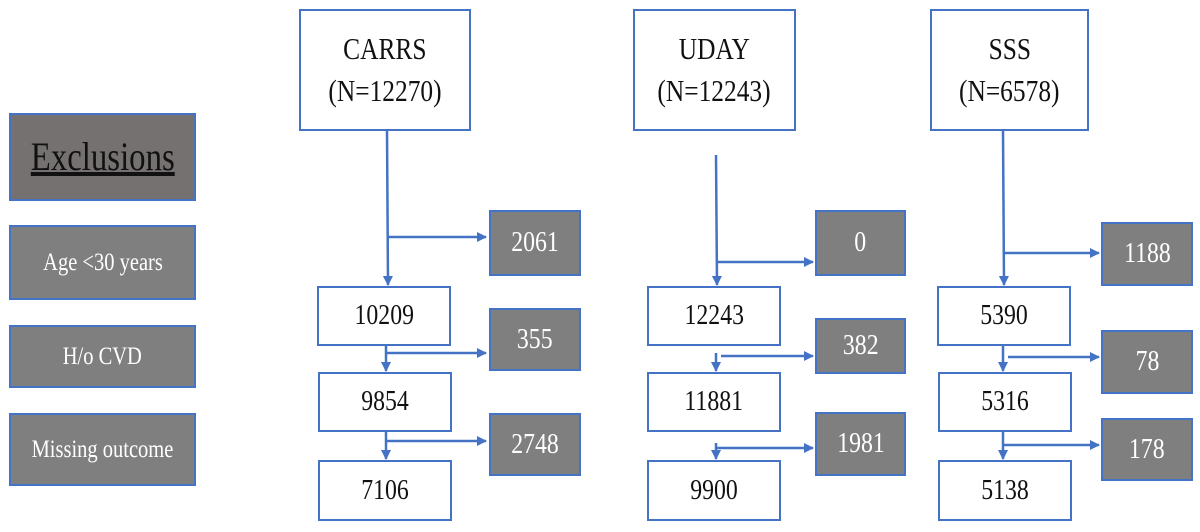 Image resolution: width=1200 pixels, height=532 pixels. What do you see at coordinates (1009, 49) in the screenshot?
I see `cohort-name: SSS` at bounding box center [1009, 49].